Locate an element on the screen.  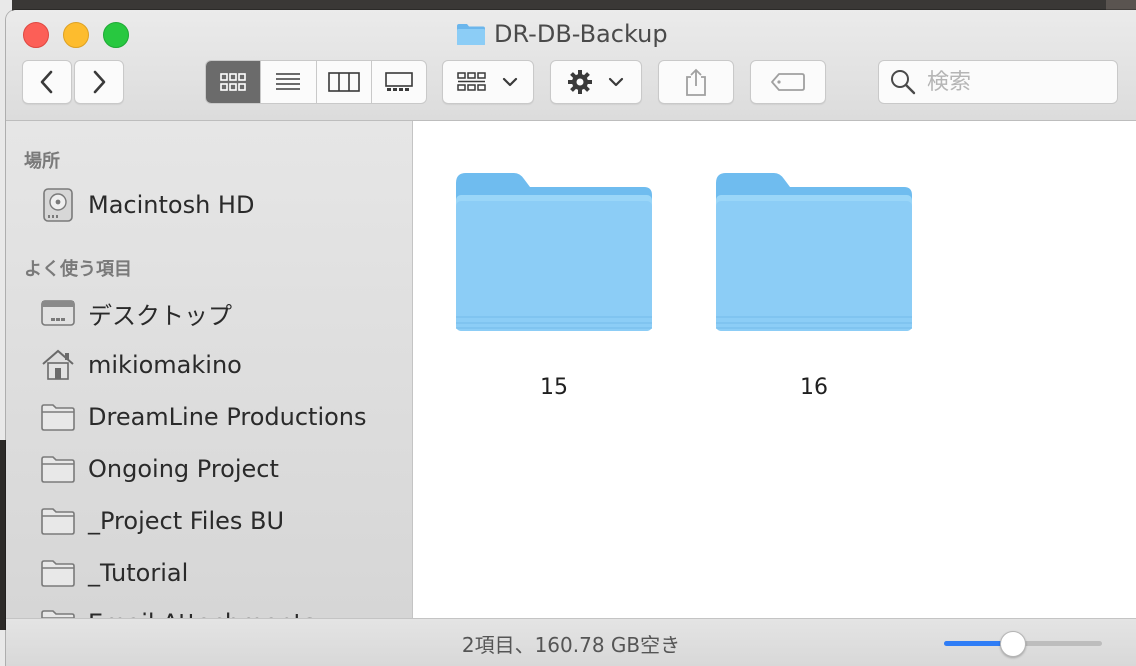
search-field is located at coordinates (998, 82).